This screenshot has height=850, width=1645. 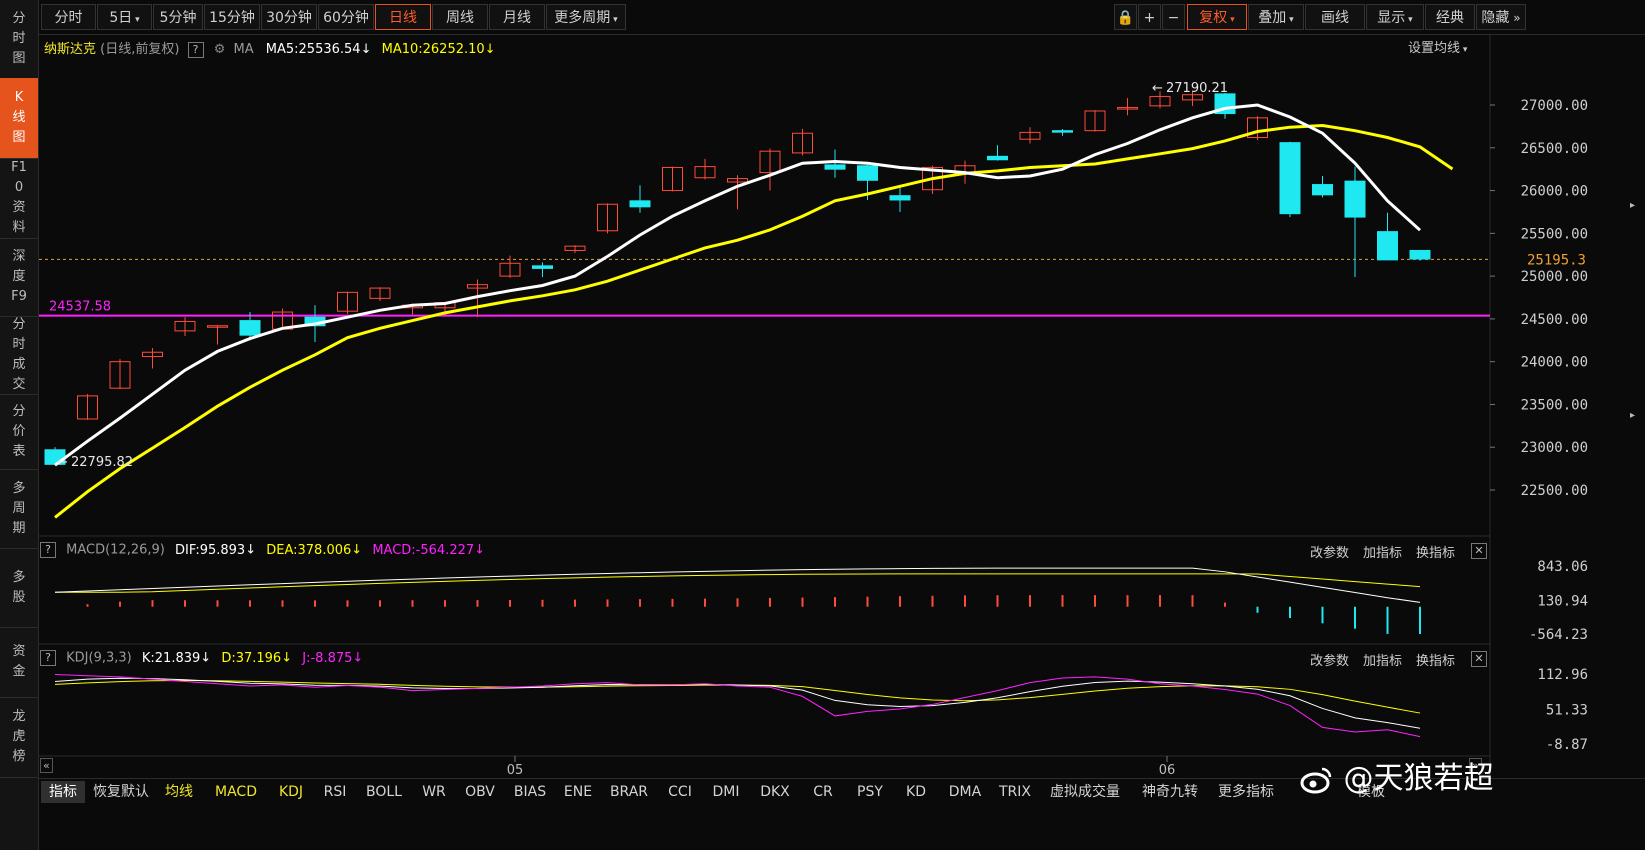 I want to click on period-tab-1: 5日 ▾, so click(x=124, y=17).